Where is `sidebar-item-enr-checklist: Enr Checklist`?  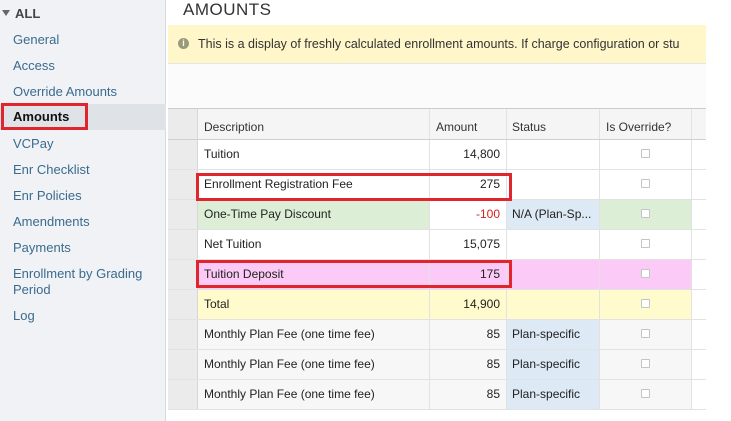
sidebar-item-enr-checklist: Enr Checklist is located at coordinates (85, 170).